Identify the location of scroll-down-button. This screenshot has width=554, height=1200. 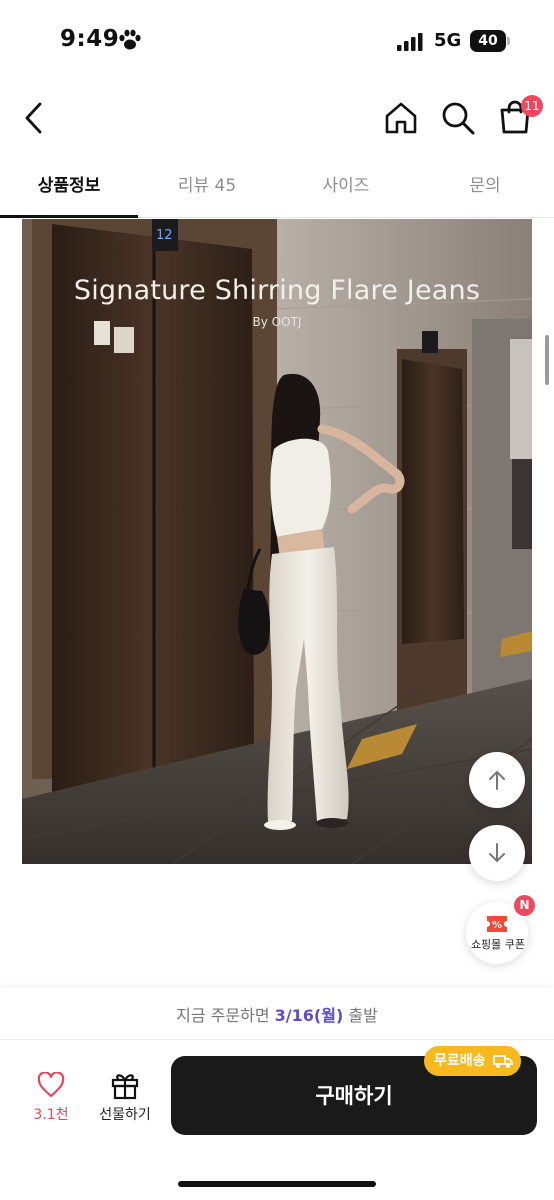
(497, 853).